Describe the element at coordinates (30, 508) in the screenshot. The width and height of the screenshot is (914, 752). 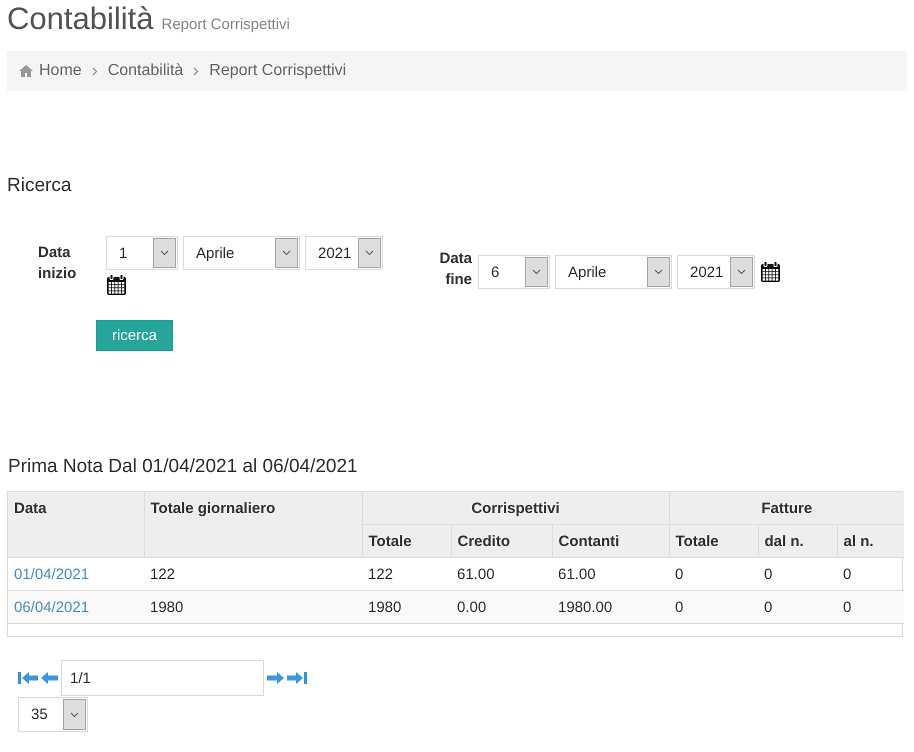
I see `column-header: Data` at that location.